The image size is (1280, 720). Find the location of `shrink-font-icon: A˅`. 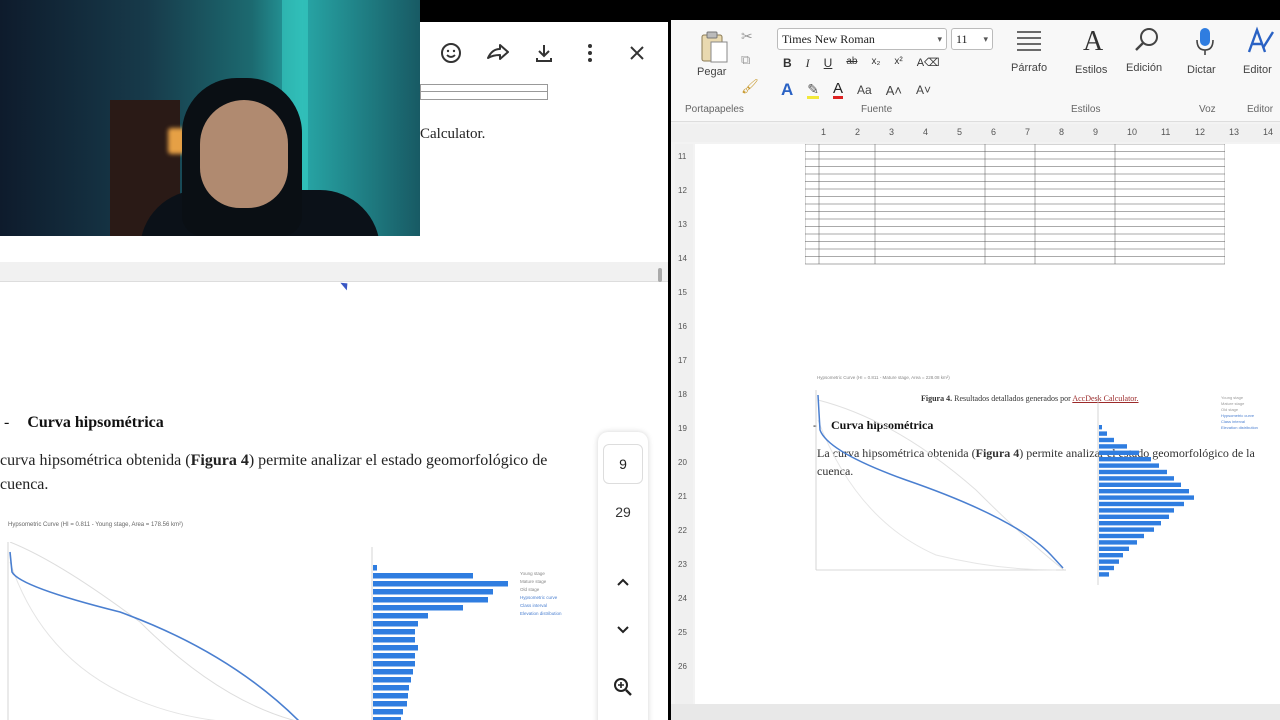

shrink-font-icon: A˅ is located at coordinates (923, 90).